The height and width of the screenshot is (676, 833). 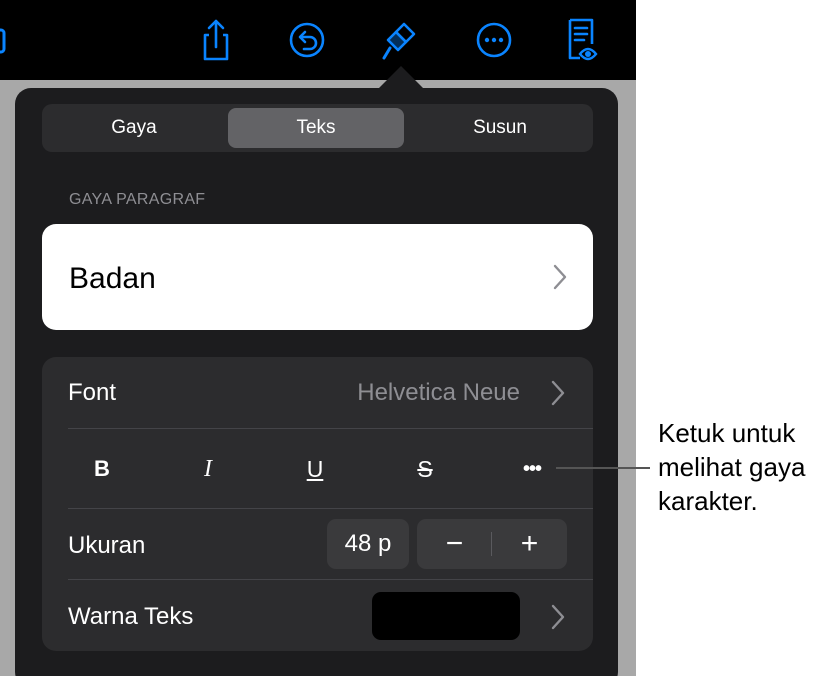 I want to click on decrease-size-button: −, so click(x=454, y=544).